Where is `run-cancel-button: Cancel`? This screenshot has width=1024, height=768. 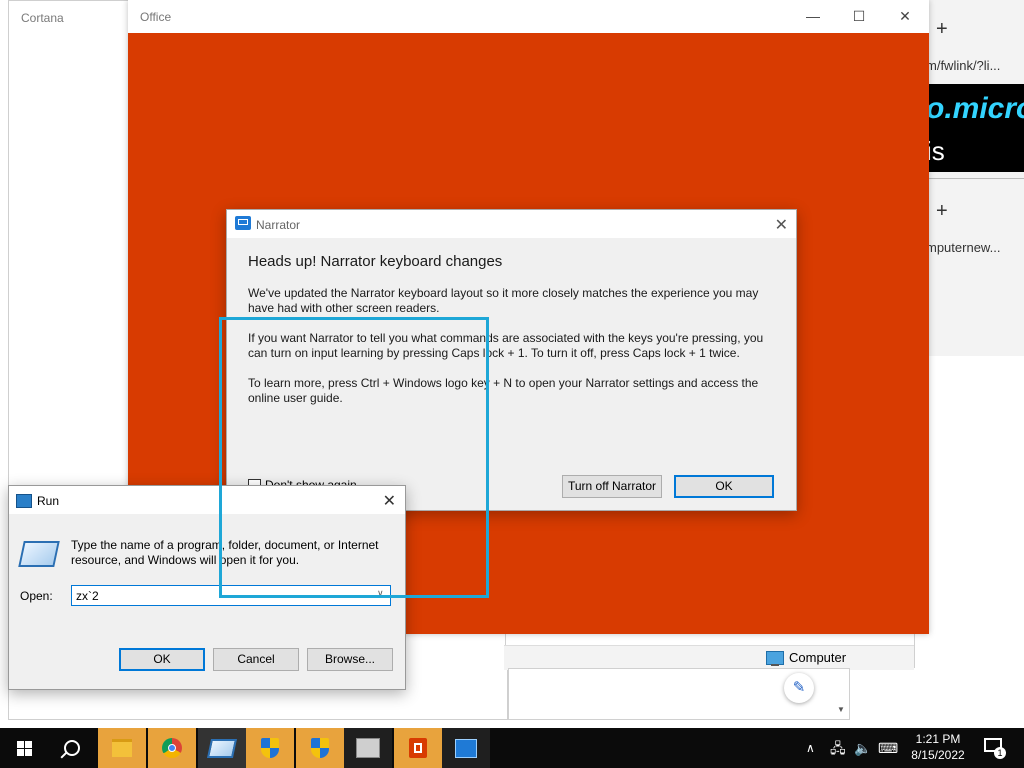 run-cancel-button: Cancel is located at coordinates (256, 659).